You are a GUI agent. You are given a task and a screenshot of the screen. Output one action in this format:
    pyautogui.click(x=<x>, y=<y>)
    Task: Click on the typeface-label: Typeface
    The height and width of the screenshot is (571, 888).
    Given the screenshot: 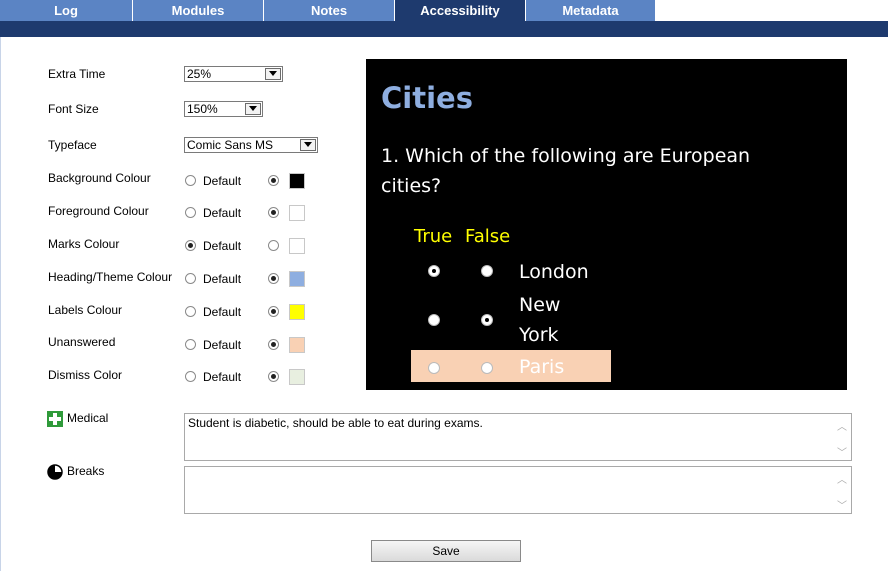 What is the action you would take?
    pyautogui.click(x=72, y=145)
    